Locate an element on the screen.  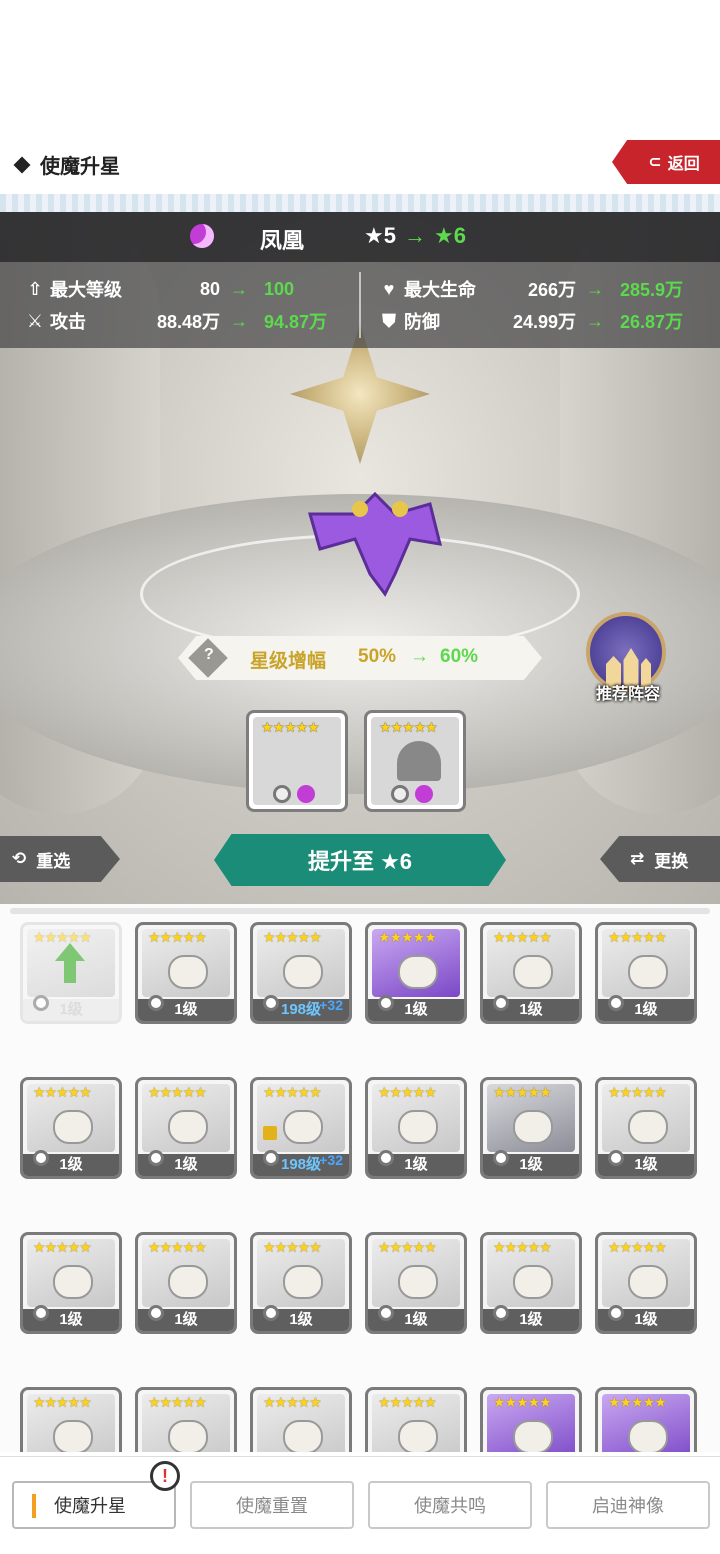
stage-top-pattern is located at coordinates (360, 203).